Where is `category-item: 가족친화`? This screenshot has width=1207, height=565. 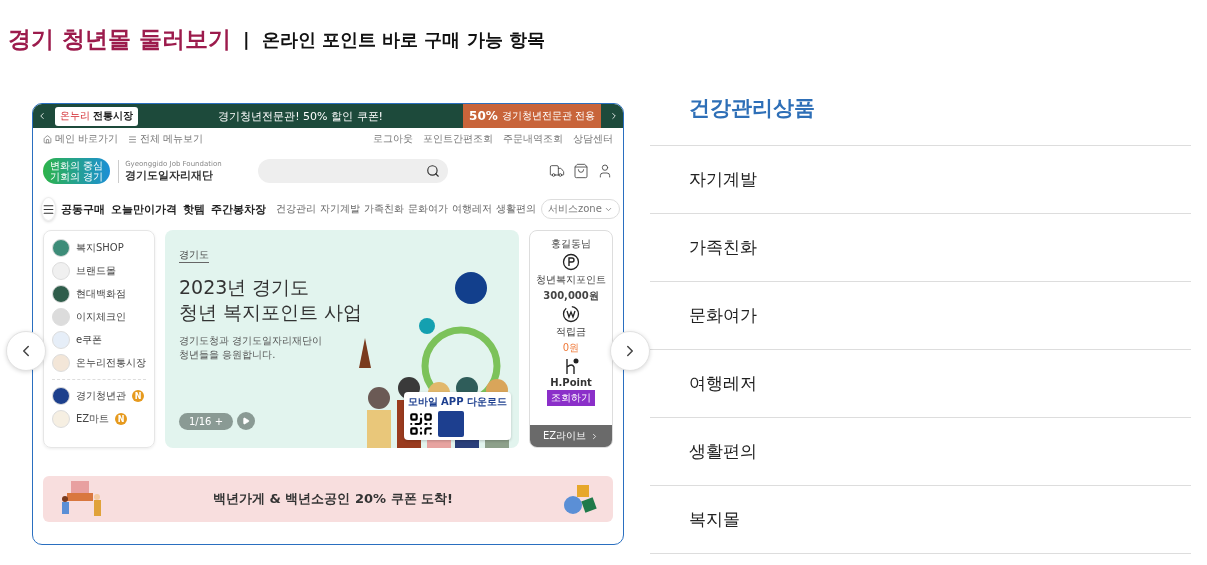 category-item: 가족친화 is located at coordinates (920, 248).